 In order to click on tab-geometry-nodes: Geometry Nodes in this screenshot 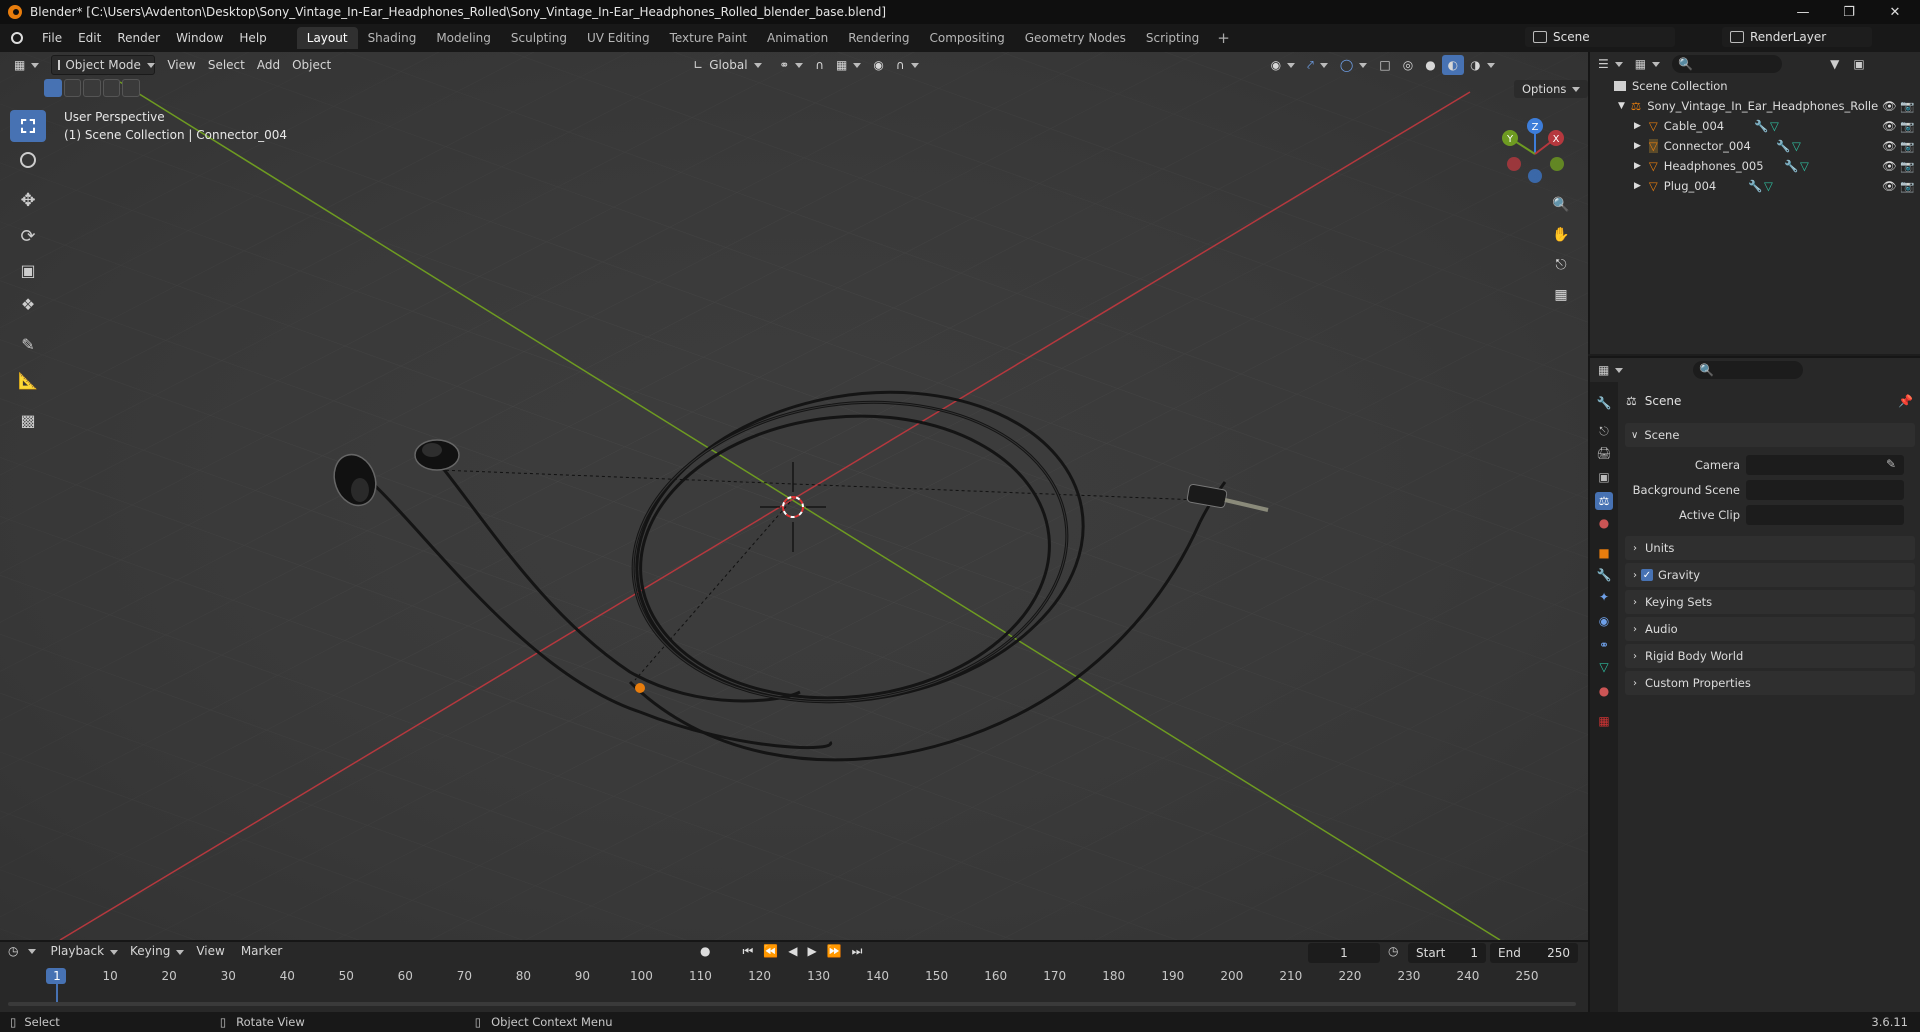, I will do `click(1075, 38)`.